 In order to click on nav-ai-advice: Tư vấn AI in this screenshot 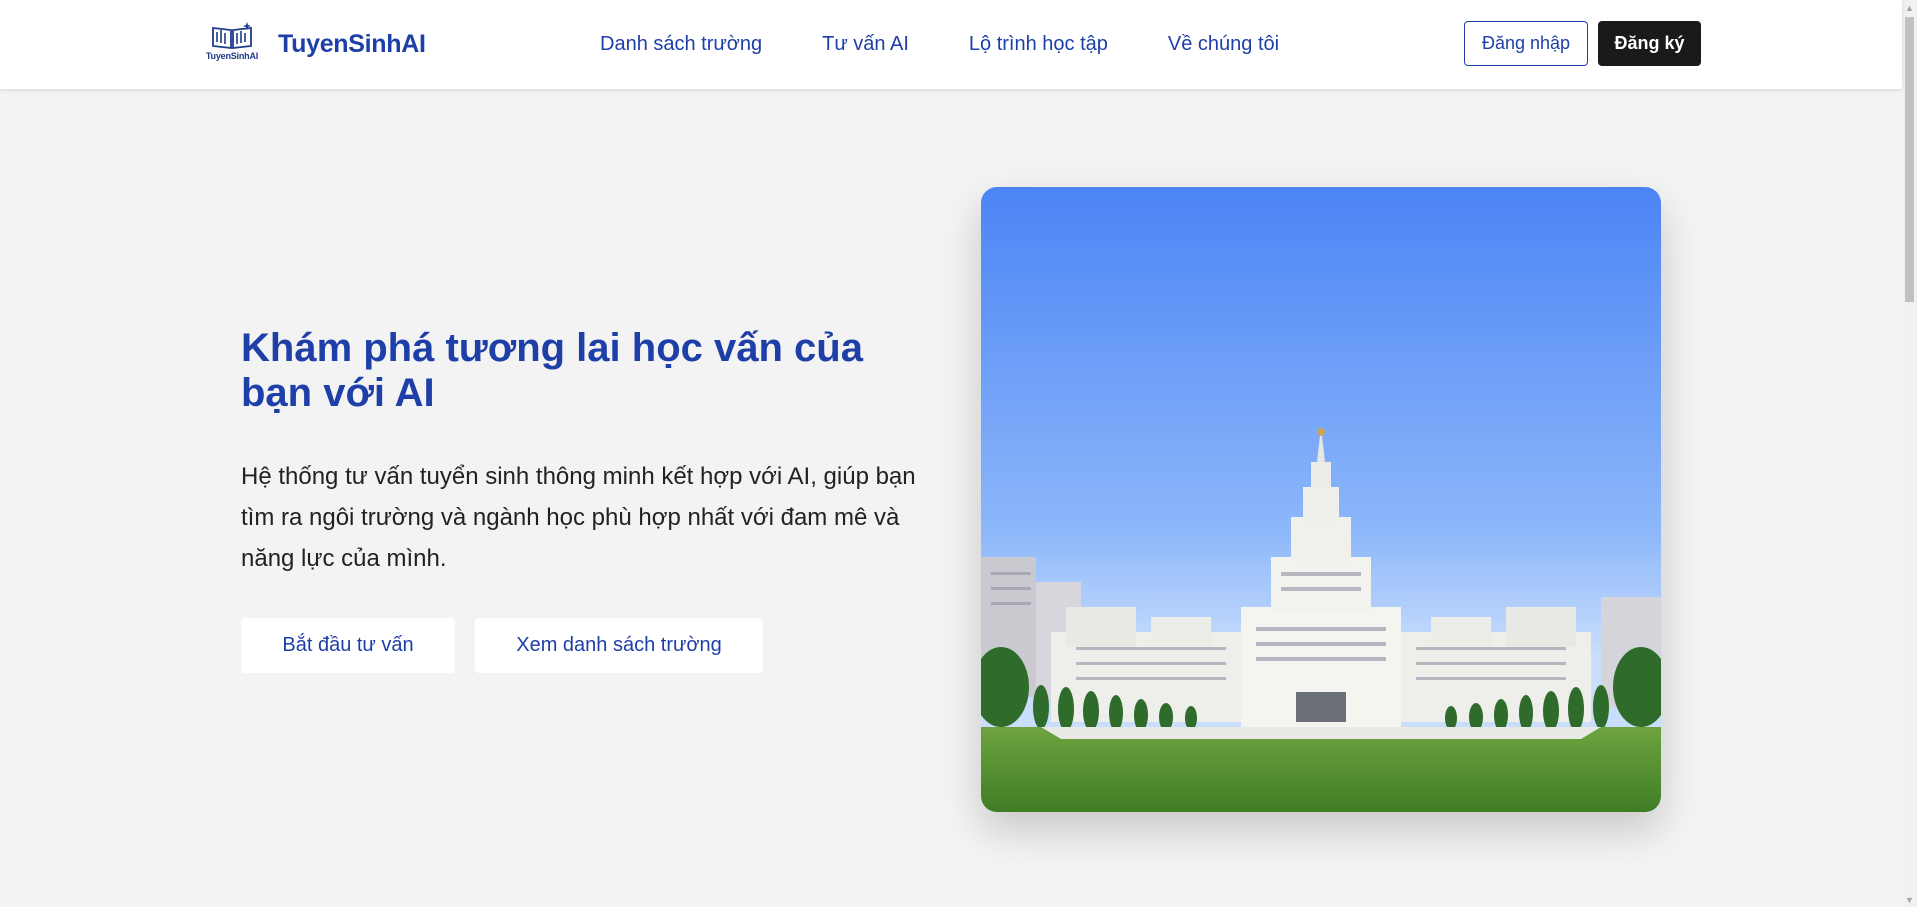, I will do `click(865, 44)`.